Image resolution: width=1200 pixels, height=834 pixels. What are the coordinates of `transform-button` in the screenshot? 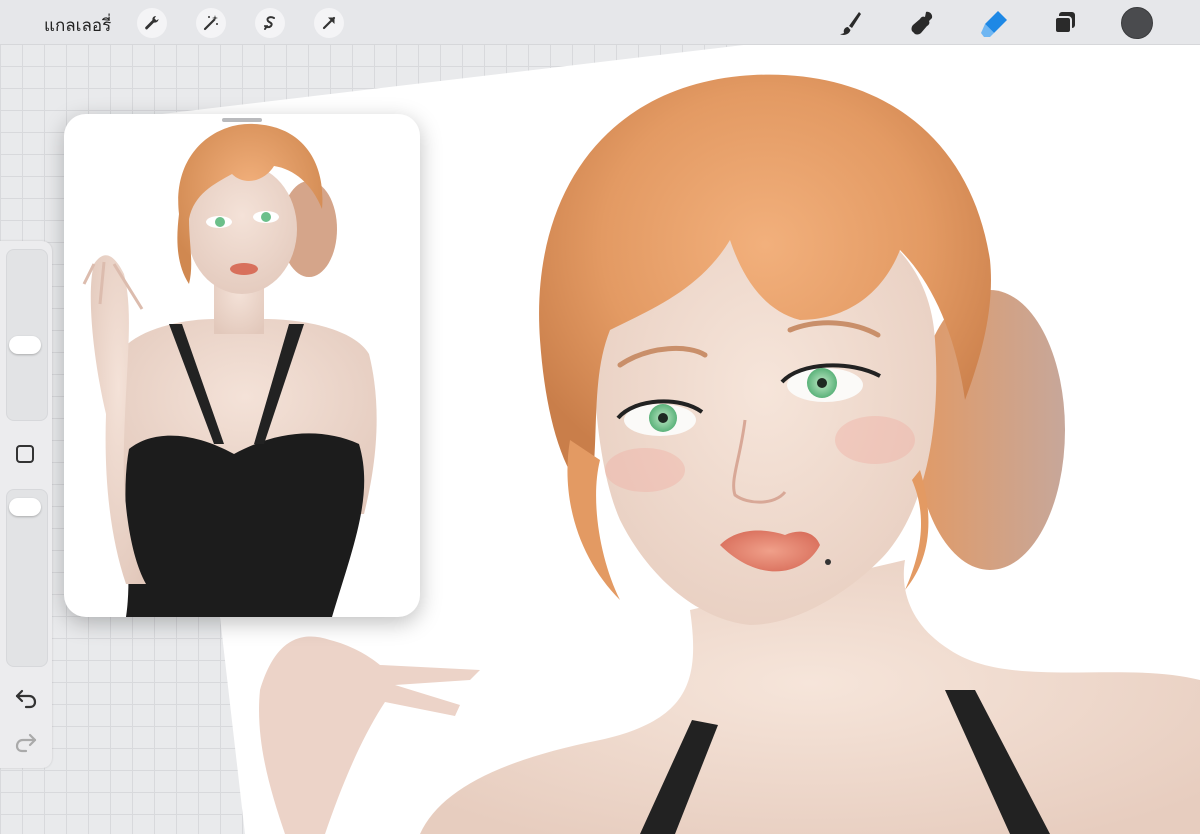 It's located at (329, 23).